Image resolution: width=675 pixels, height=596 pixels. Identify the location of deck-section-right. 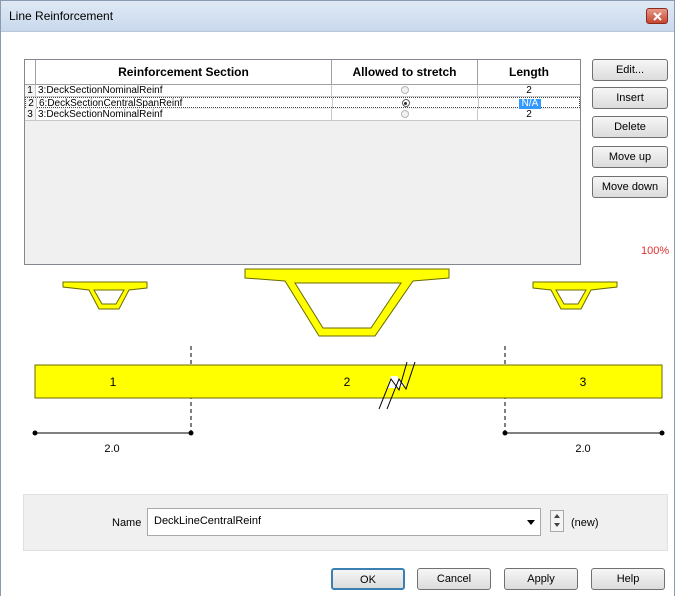
(575, 295).